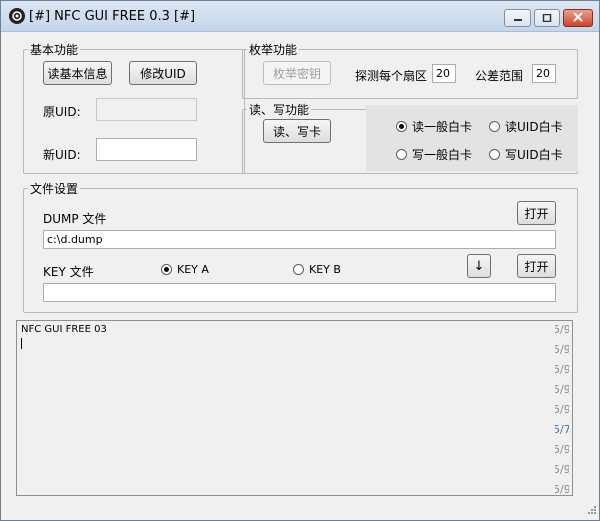 This screenshot has height=521, width=600. I want to click on read-info-button: 读基本信息, so click(77, 73).